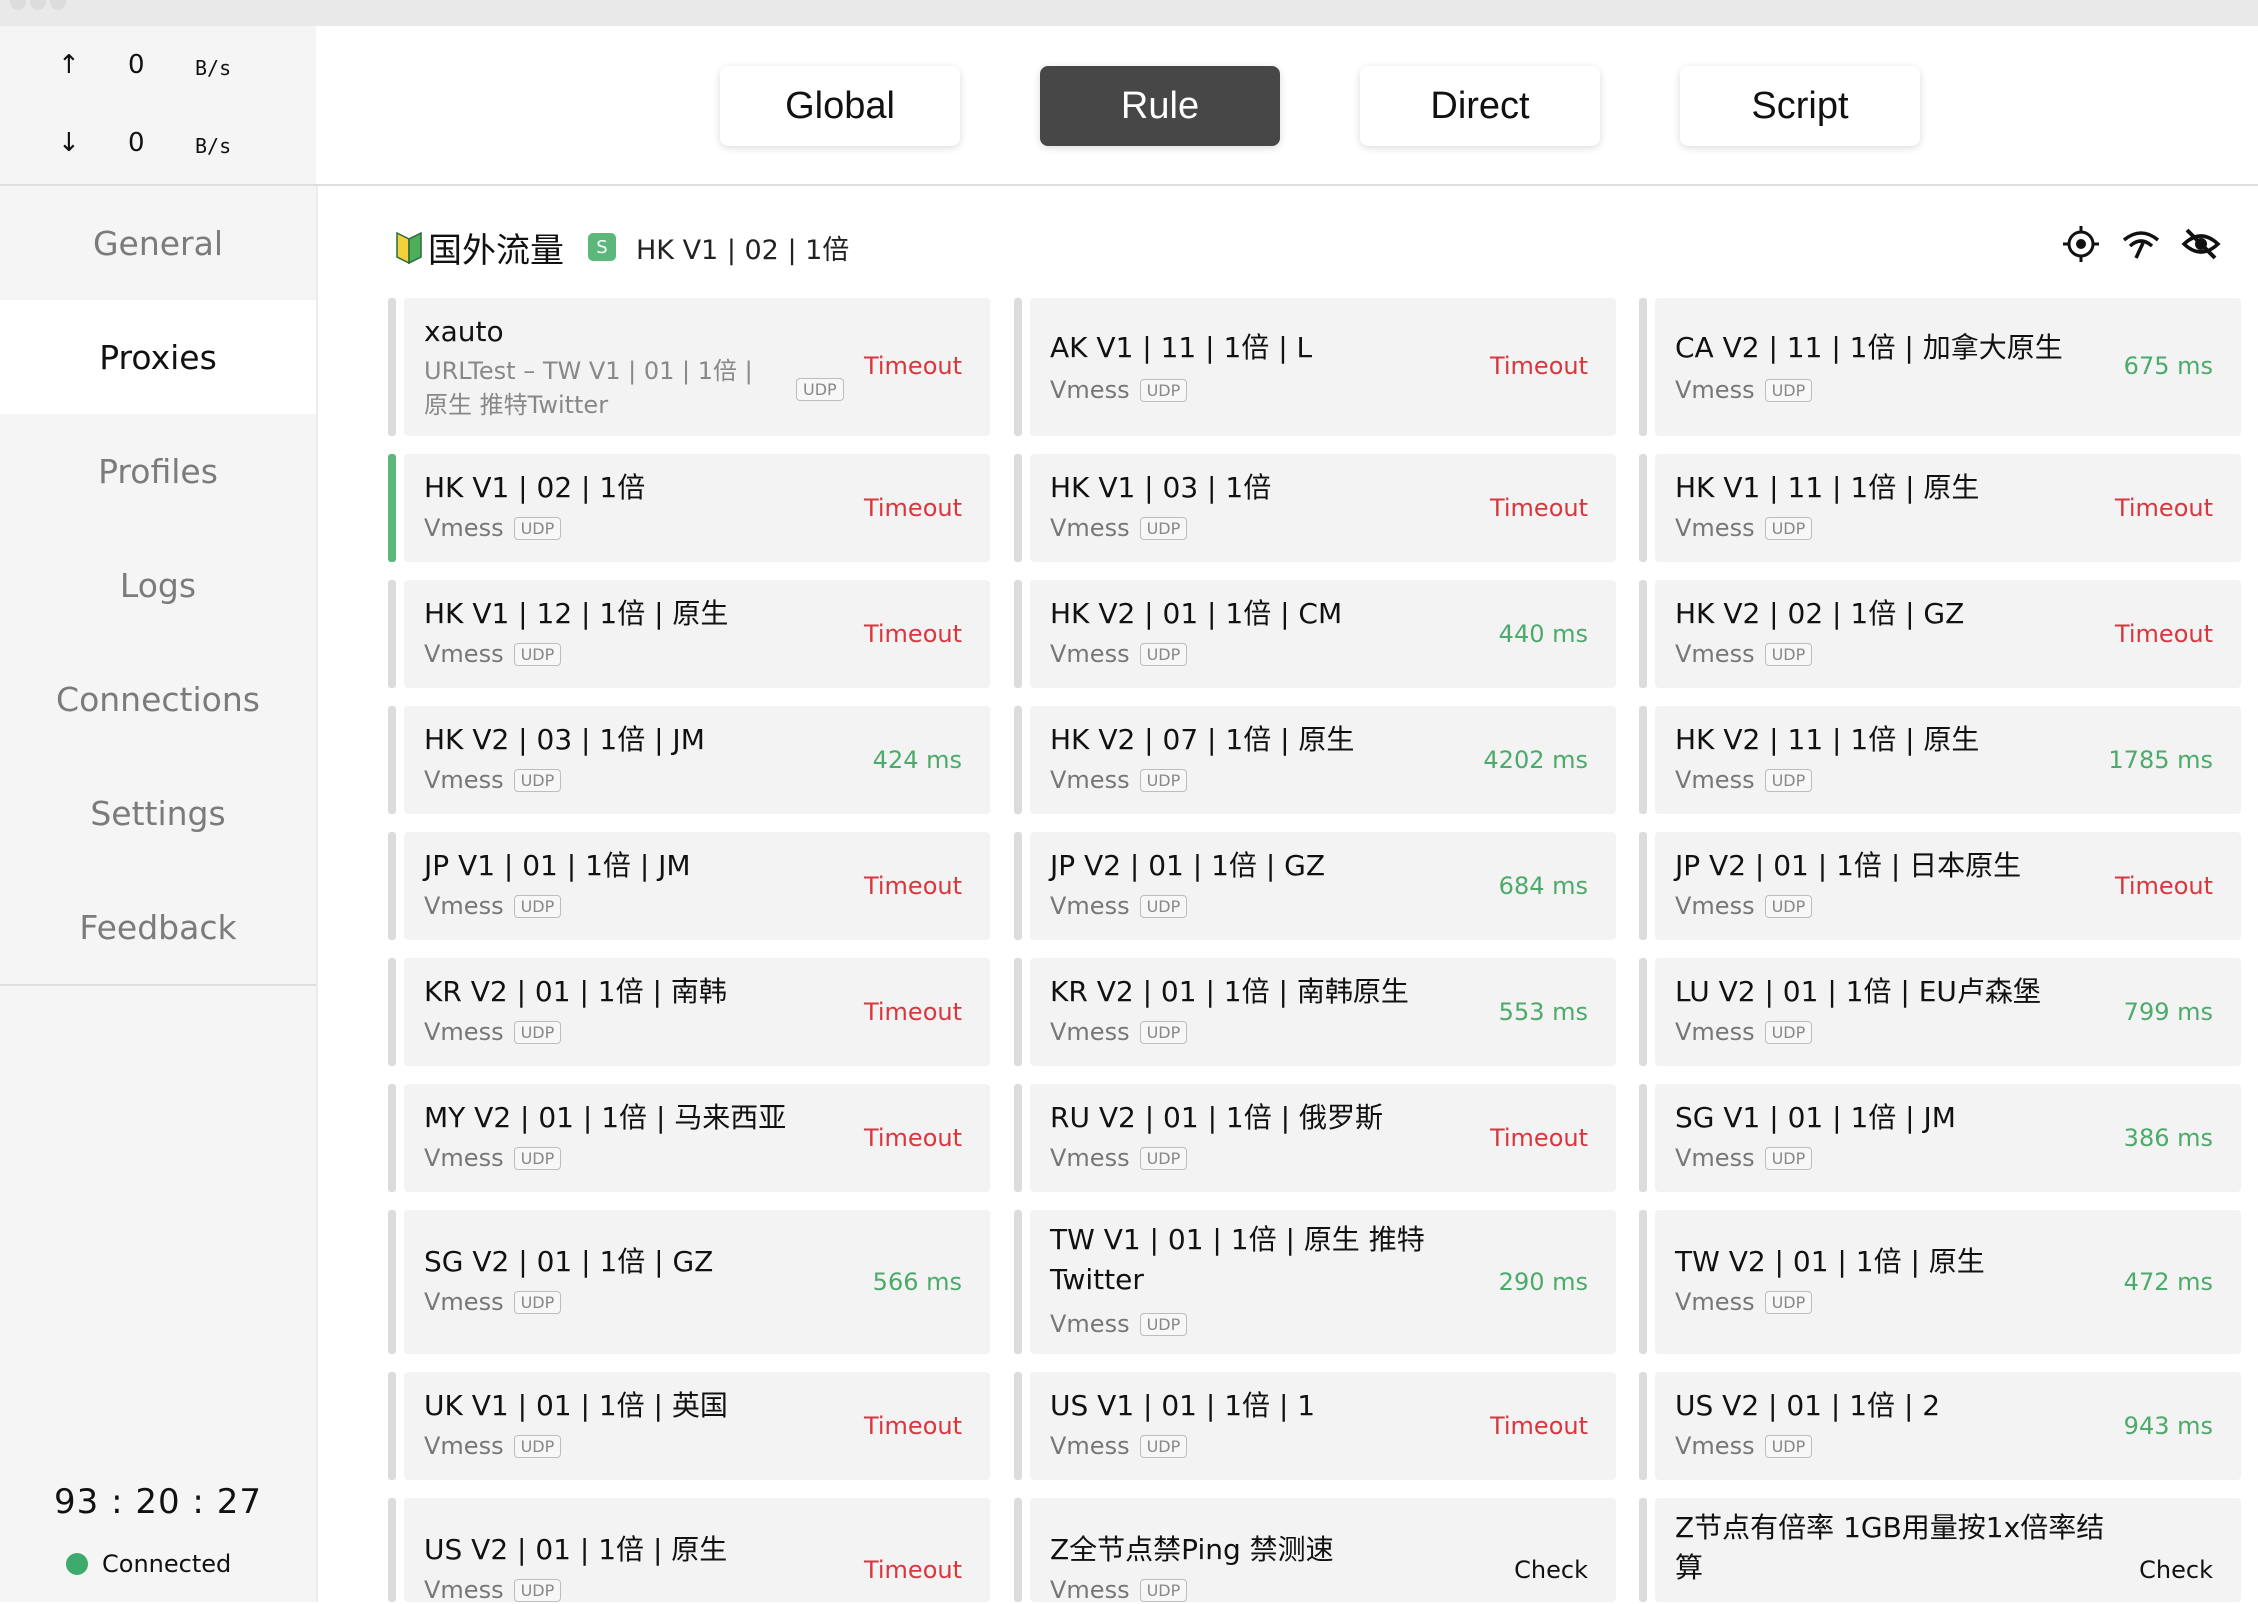 Image resolution: width=2258 pixels, height=1604 pixels. Describe the element at coordinates (1315, 1426) in the screenshot. I see `proxy-card: US V1 | 01 | 1倍 | 1 Vmess UDP Timeout` at that location.